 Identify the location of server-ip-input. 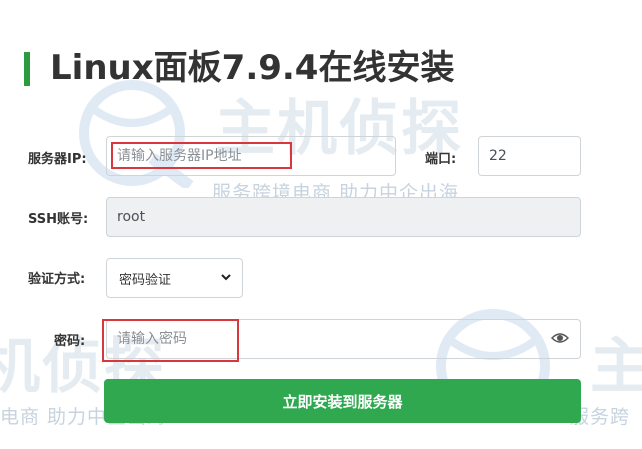
(251, 156).